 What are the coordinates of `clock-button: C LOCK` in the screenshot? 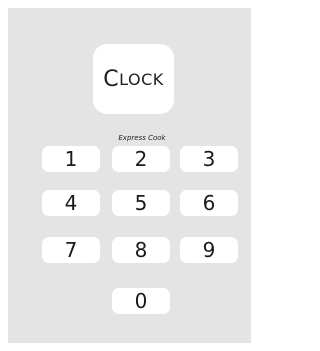 It's located at (133, 79).